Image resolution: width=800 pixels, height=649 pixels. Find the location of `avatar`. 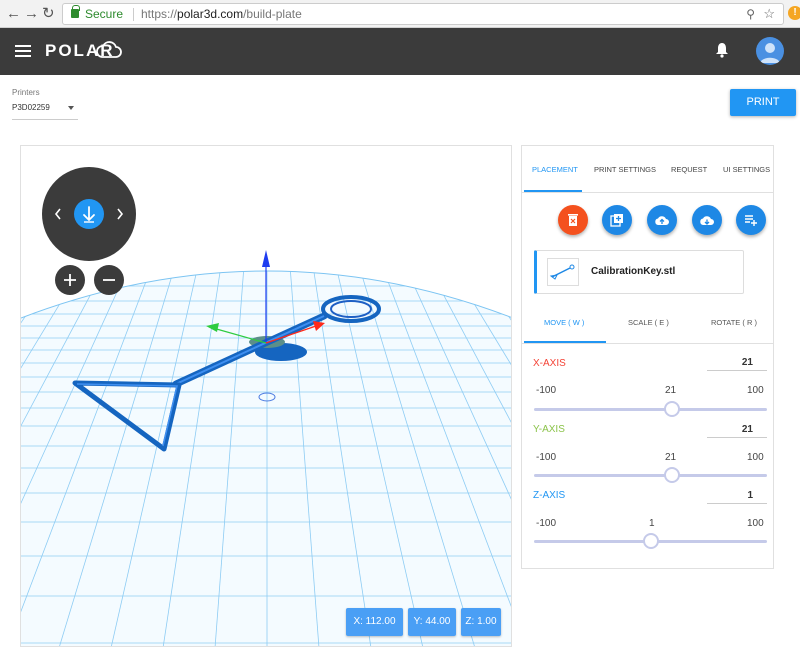

avatar is located at coordinates (770, 51).